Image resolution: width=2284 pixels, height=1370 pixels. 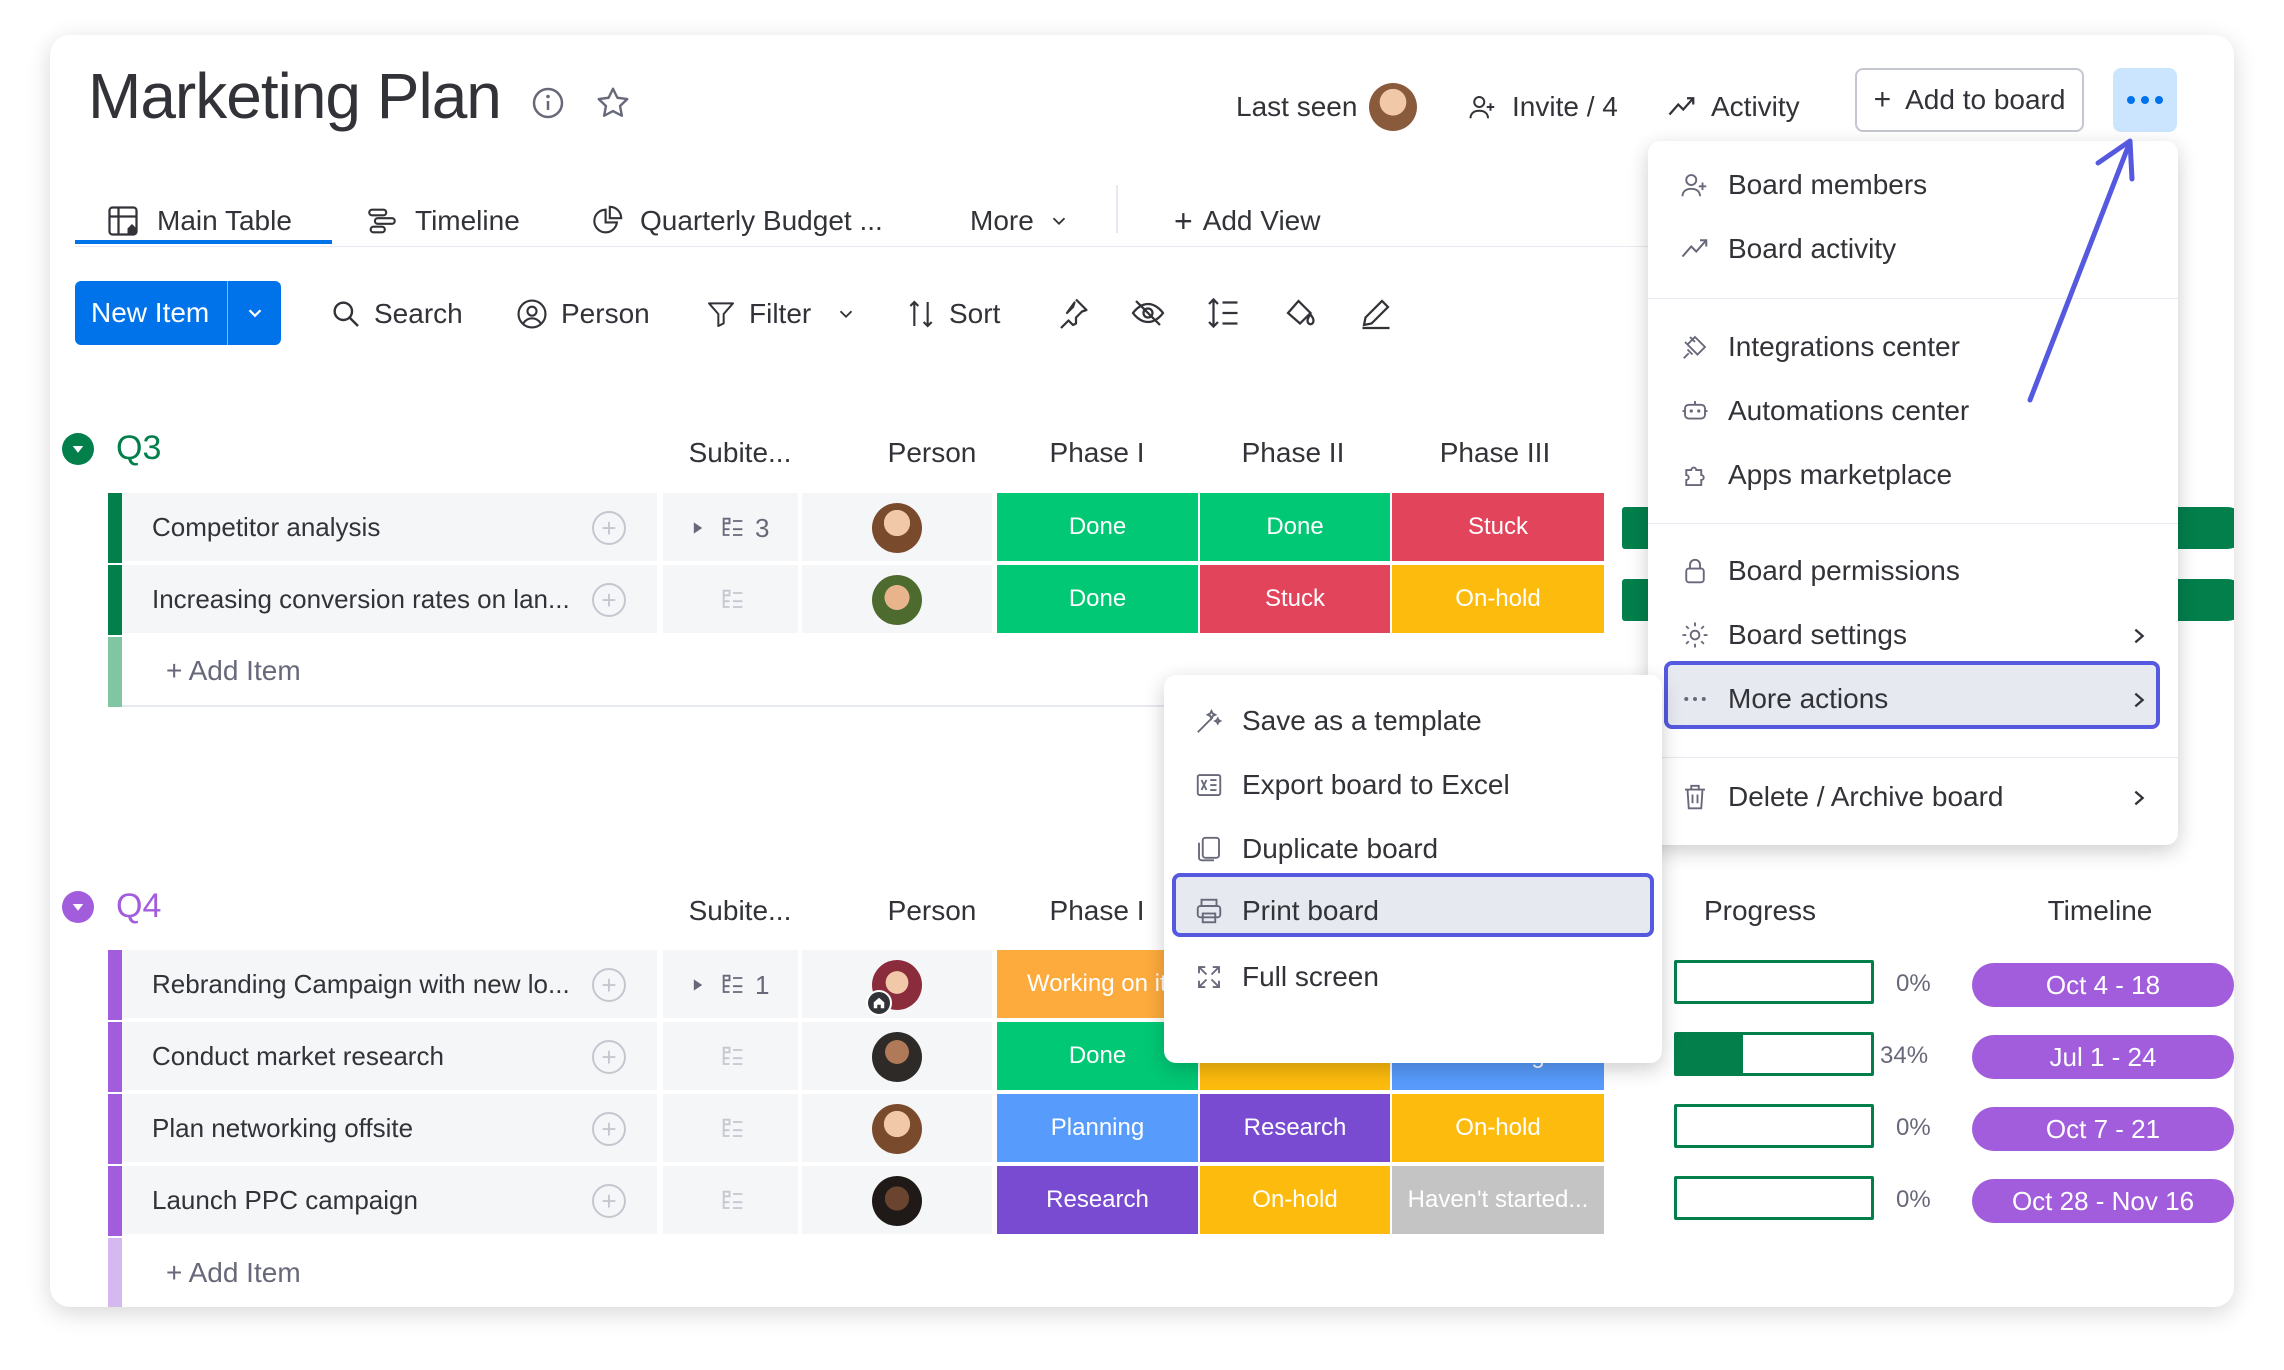 I want to click on add-to-board-button: + Add to board, so click(x=1969, y=100).